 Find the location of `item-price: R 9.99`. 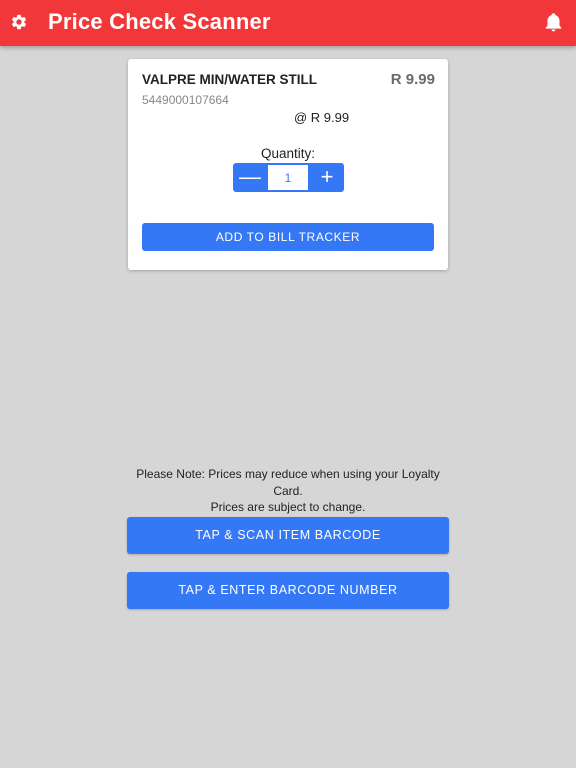

item-price: R 9.99 is located at coordinates (412, 79).